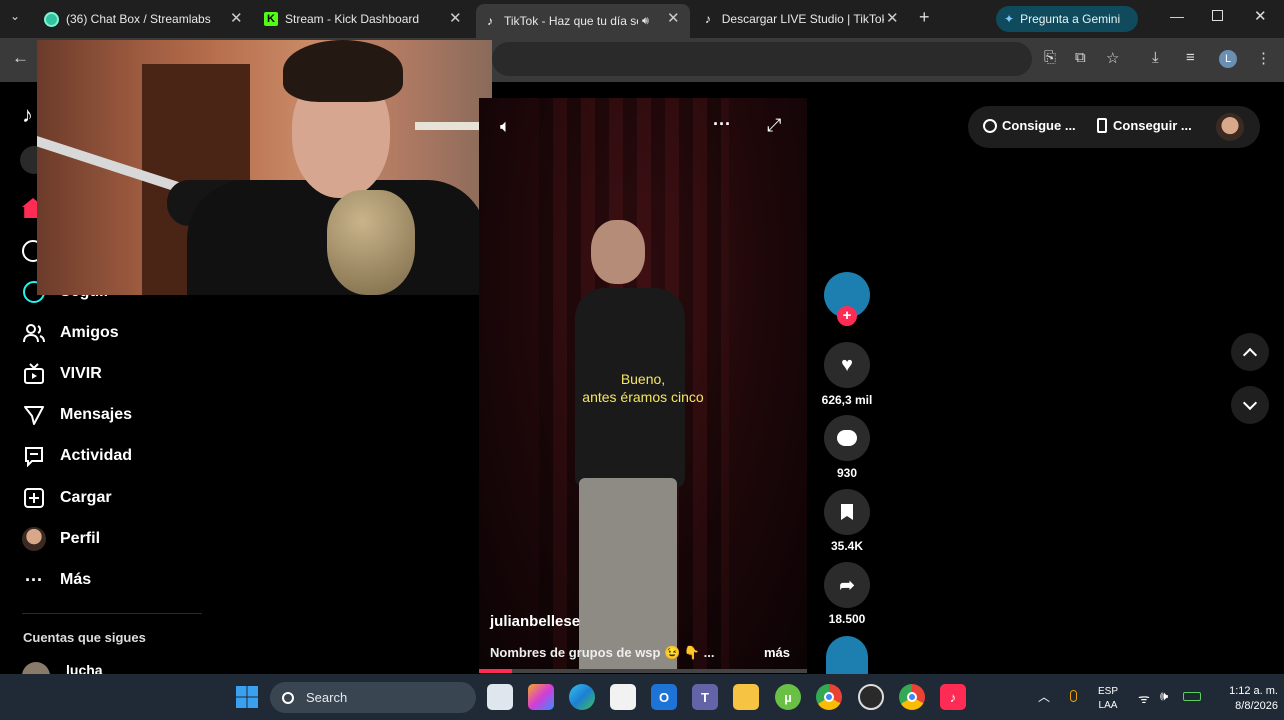 The height and width of the screenshot is (720, 1284). Describe the element at coordinates (34, 539) in the screenshot. I see `avatar-icon` at that location.